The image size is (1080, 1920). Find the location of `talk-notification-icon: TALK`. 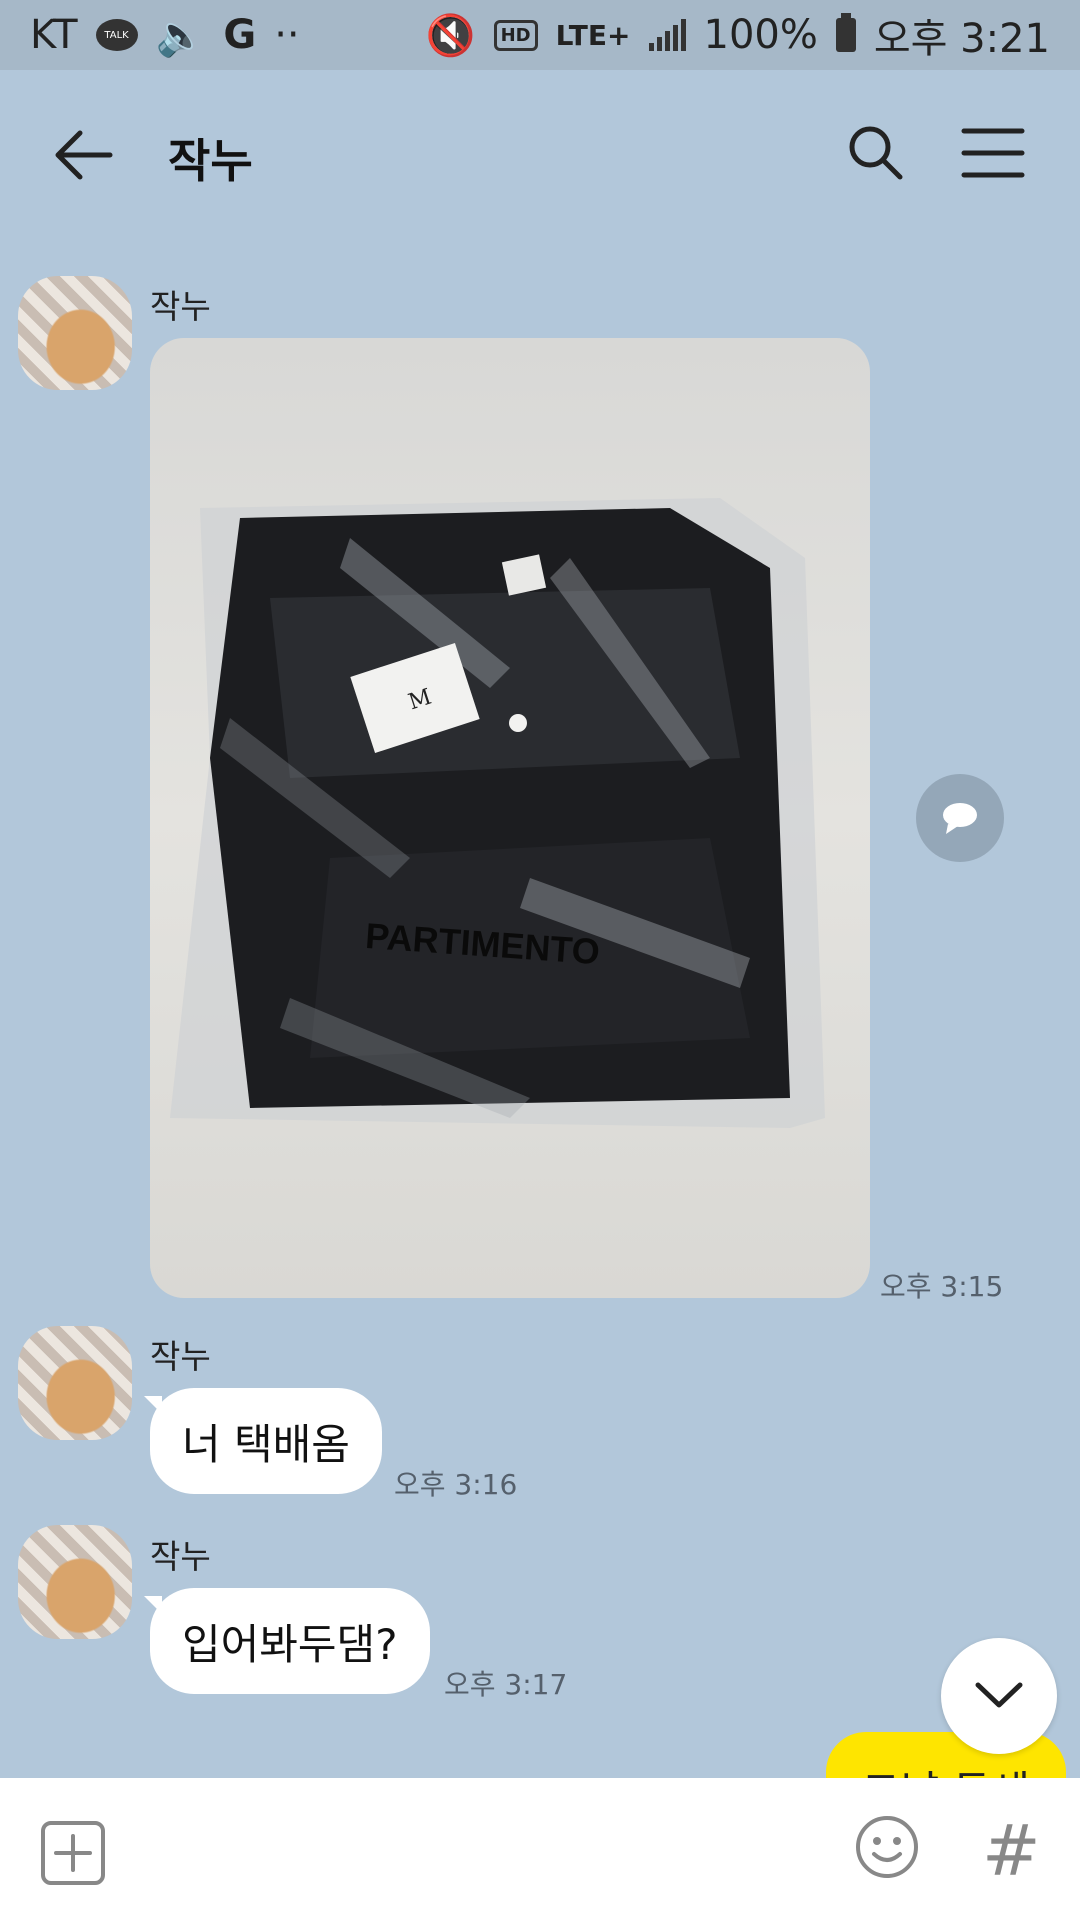

talk-notification-icon: TALK is located at coordinates (116, 35).